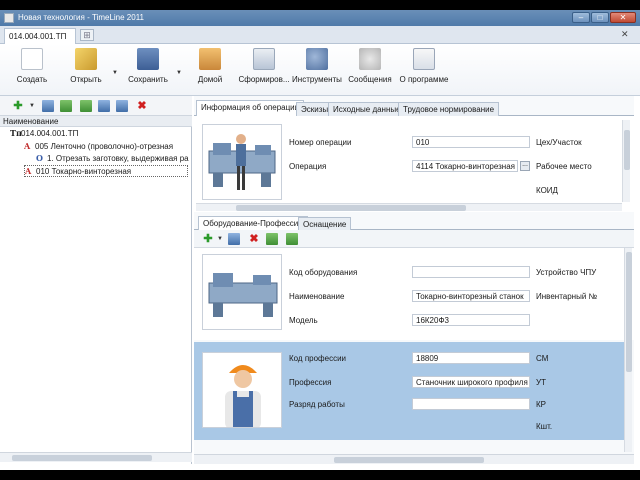  Describe the element at coordinates (547, 190) in the screenshot. I see `koid-label: КОИД` at that location.